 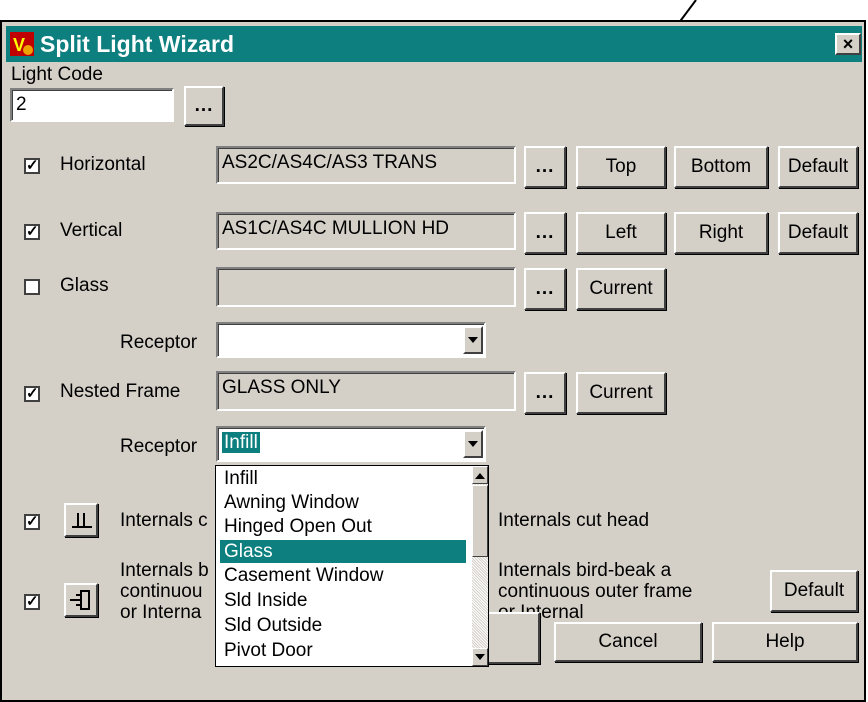 I want to click on dropdown-option-glass: Glass, so click(x=343, y=551).